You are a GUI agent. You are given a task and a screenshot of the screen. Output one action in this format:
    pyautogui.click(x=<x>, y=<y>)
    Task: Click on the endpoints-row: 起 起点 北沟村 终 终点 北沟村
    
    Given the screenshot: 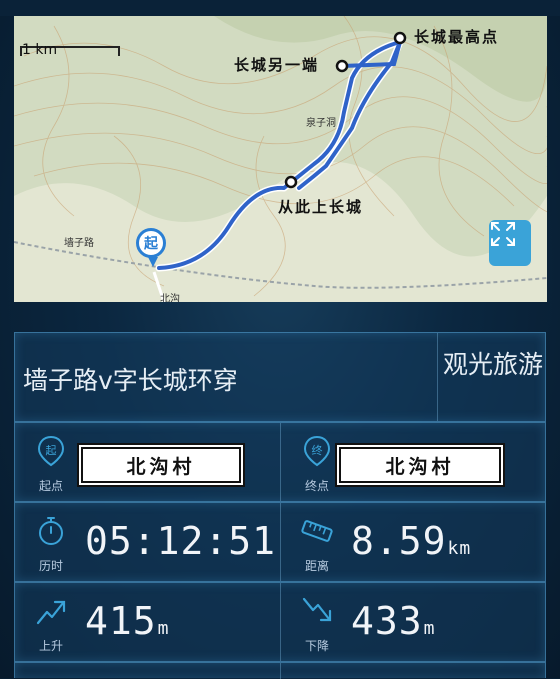 What is the action you would take?
    pyautogui.click(x=280, y=462)
    